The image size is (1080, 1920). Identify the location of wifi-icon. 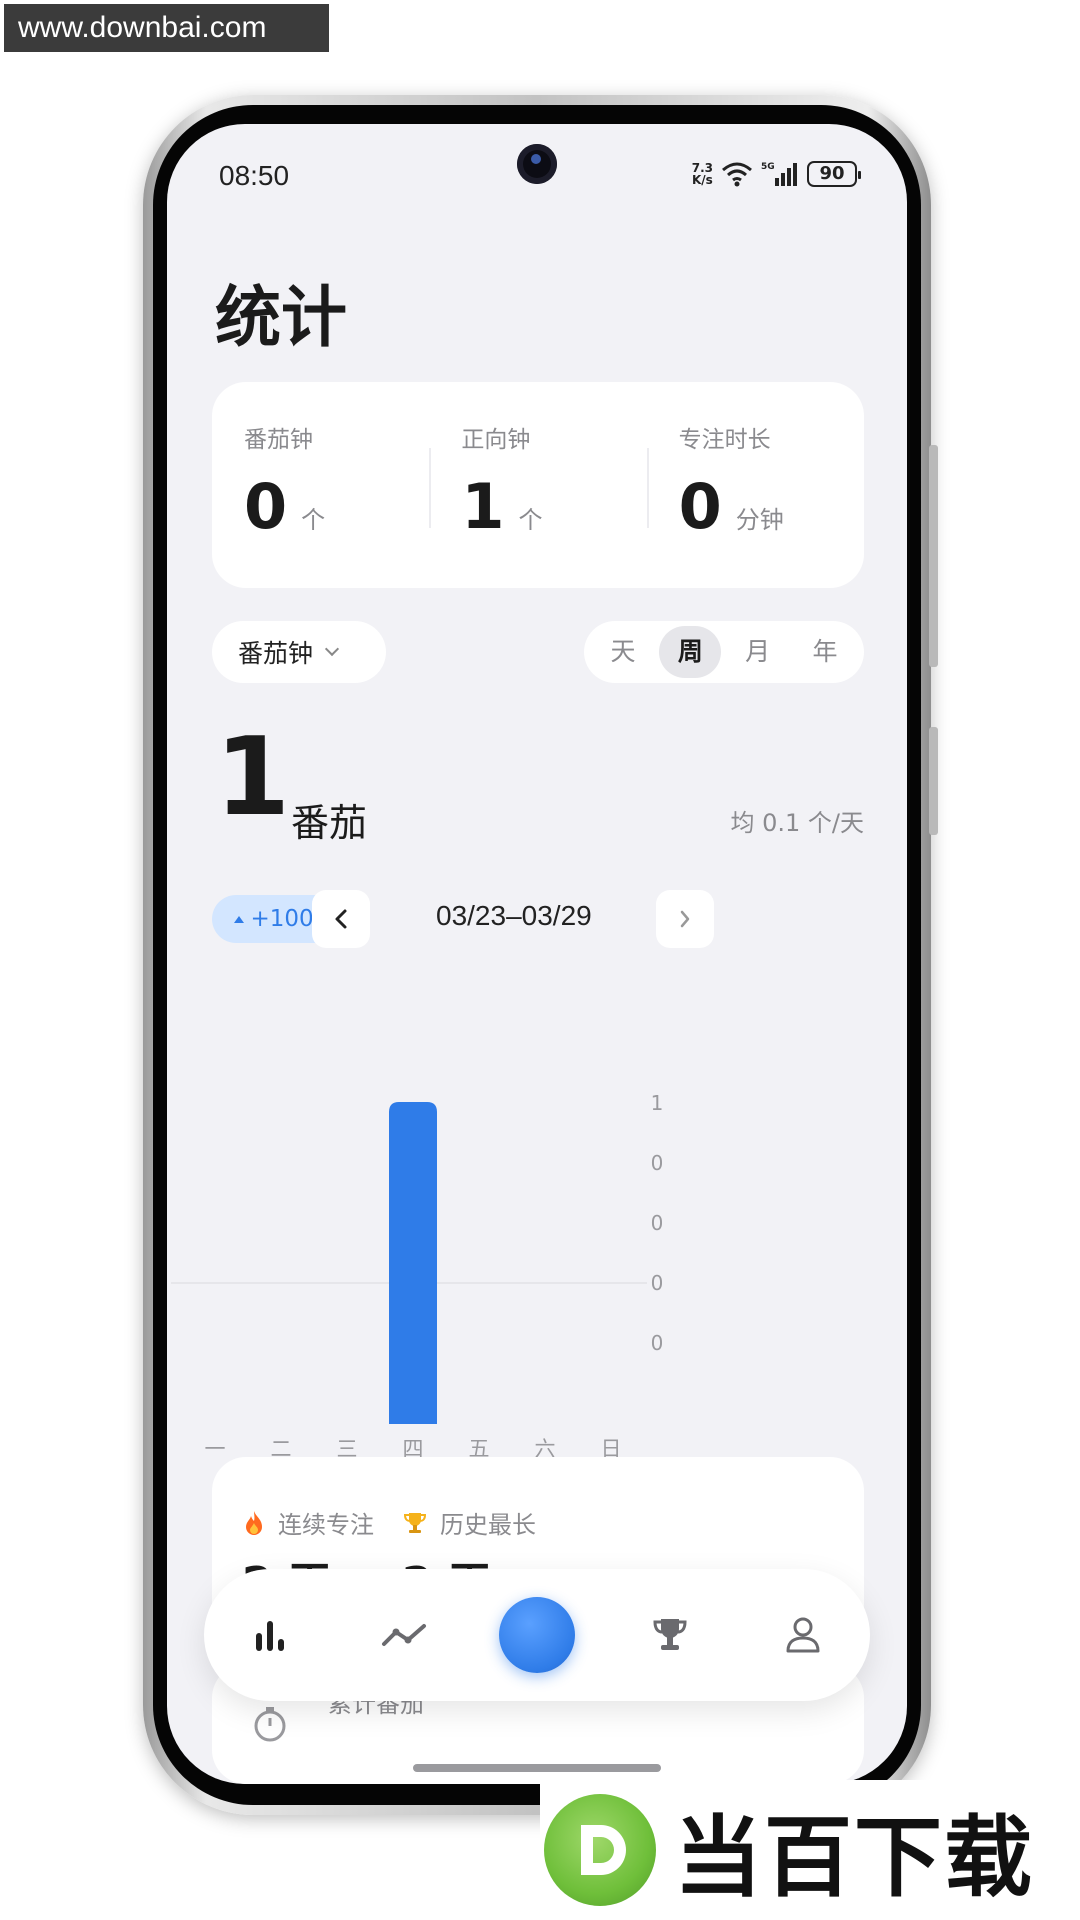
(737, 174).